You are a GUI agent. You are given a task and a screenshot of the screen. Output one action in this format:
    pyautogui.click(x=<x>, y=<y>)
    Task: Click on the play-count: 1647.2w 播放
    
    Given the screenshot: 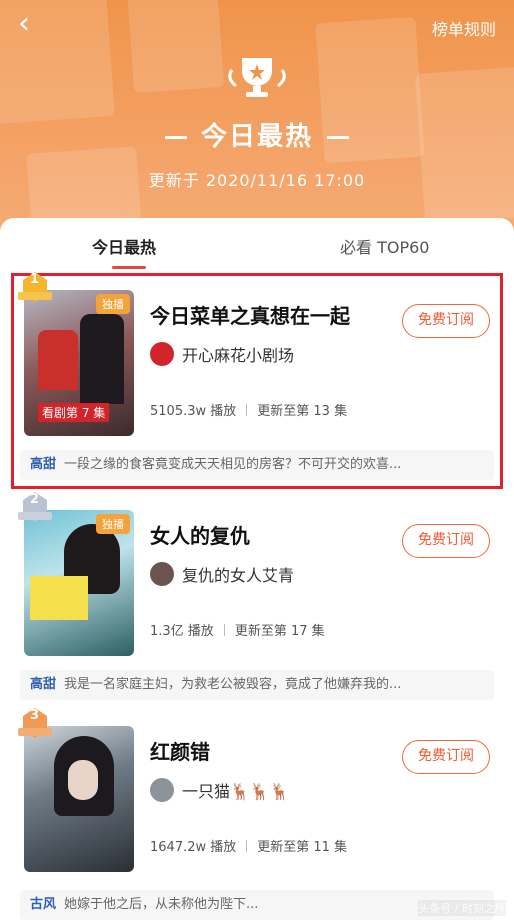 What is the action you would take?
    pyautogui.click(x=193, y=847)
    